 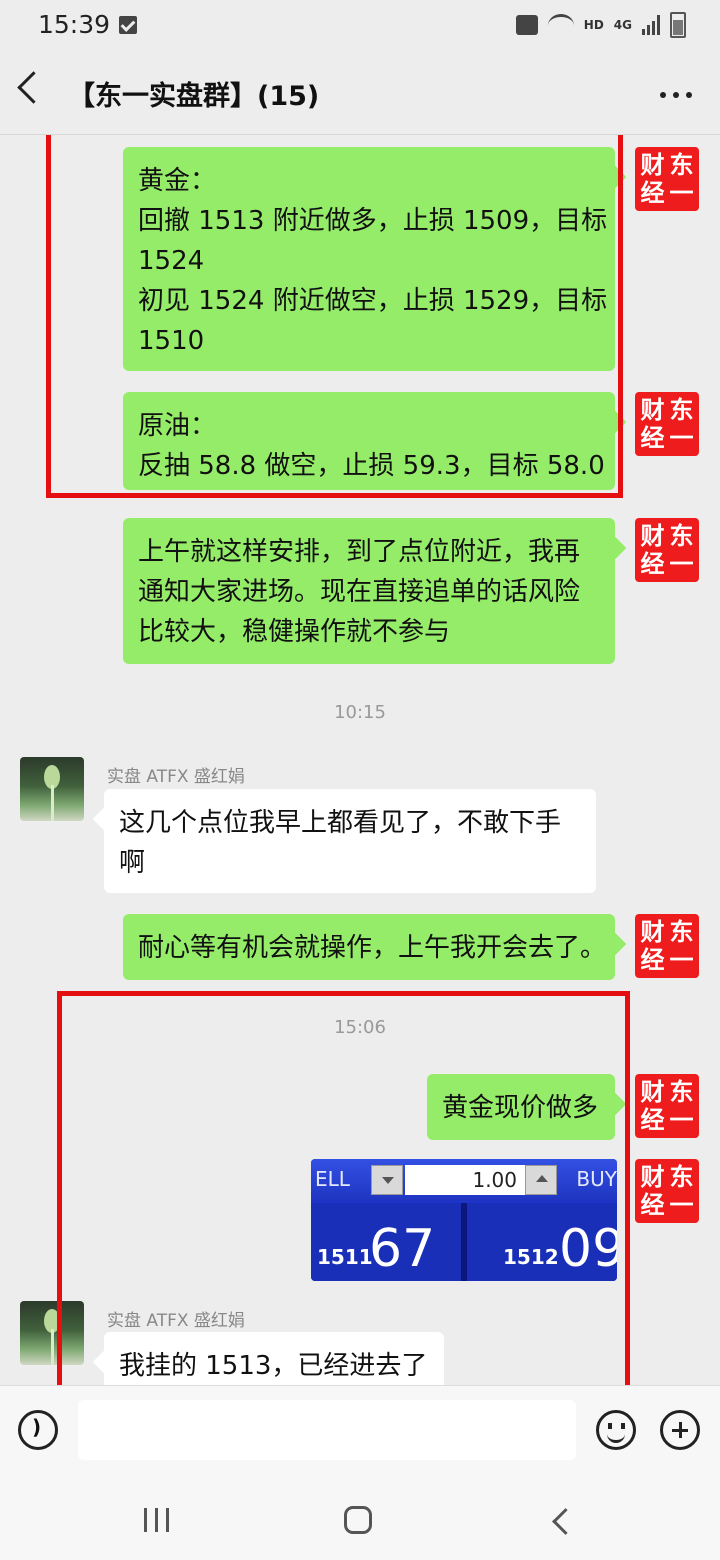 I want to click on input-bar, so click(x=360, y=1429).